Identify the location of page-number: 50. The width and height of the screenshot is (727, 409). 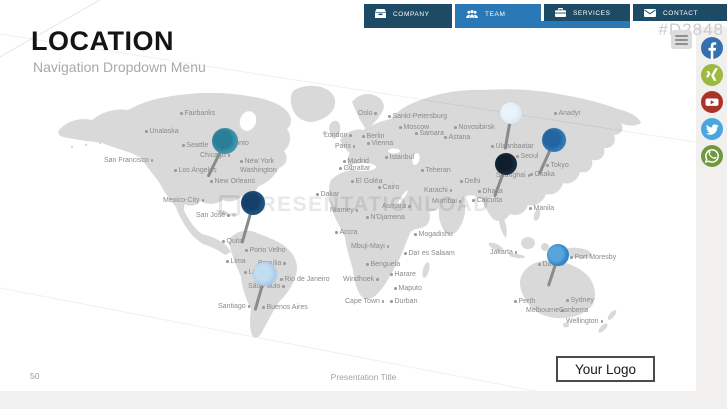
(35, 376).